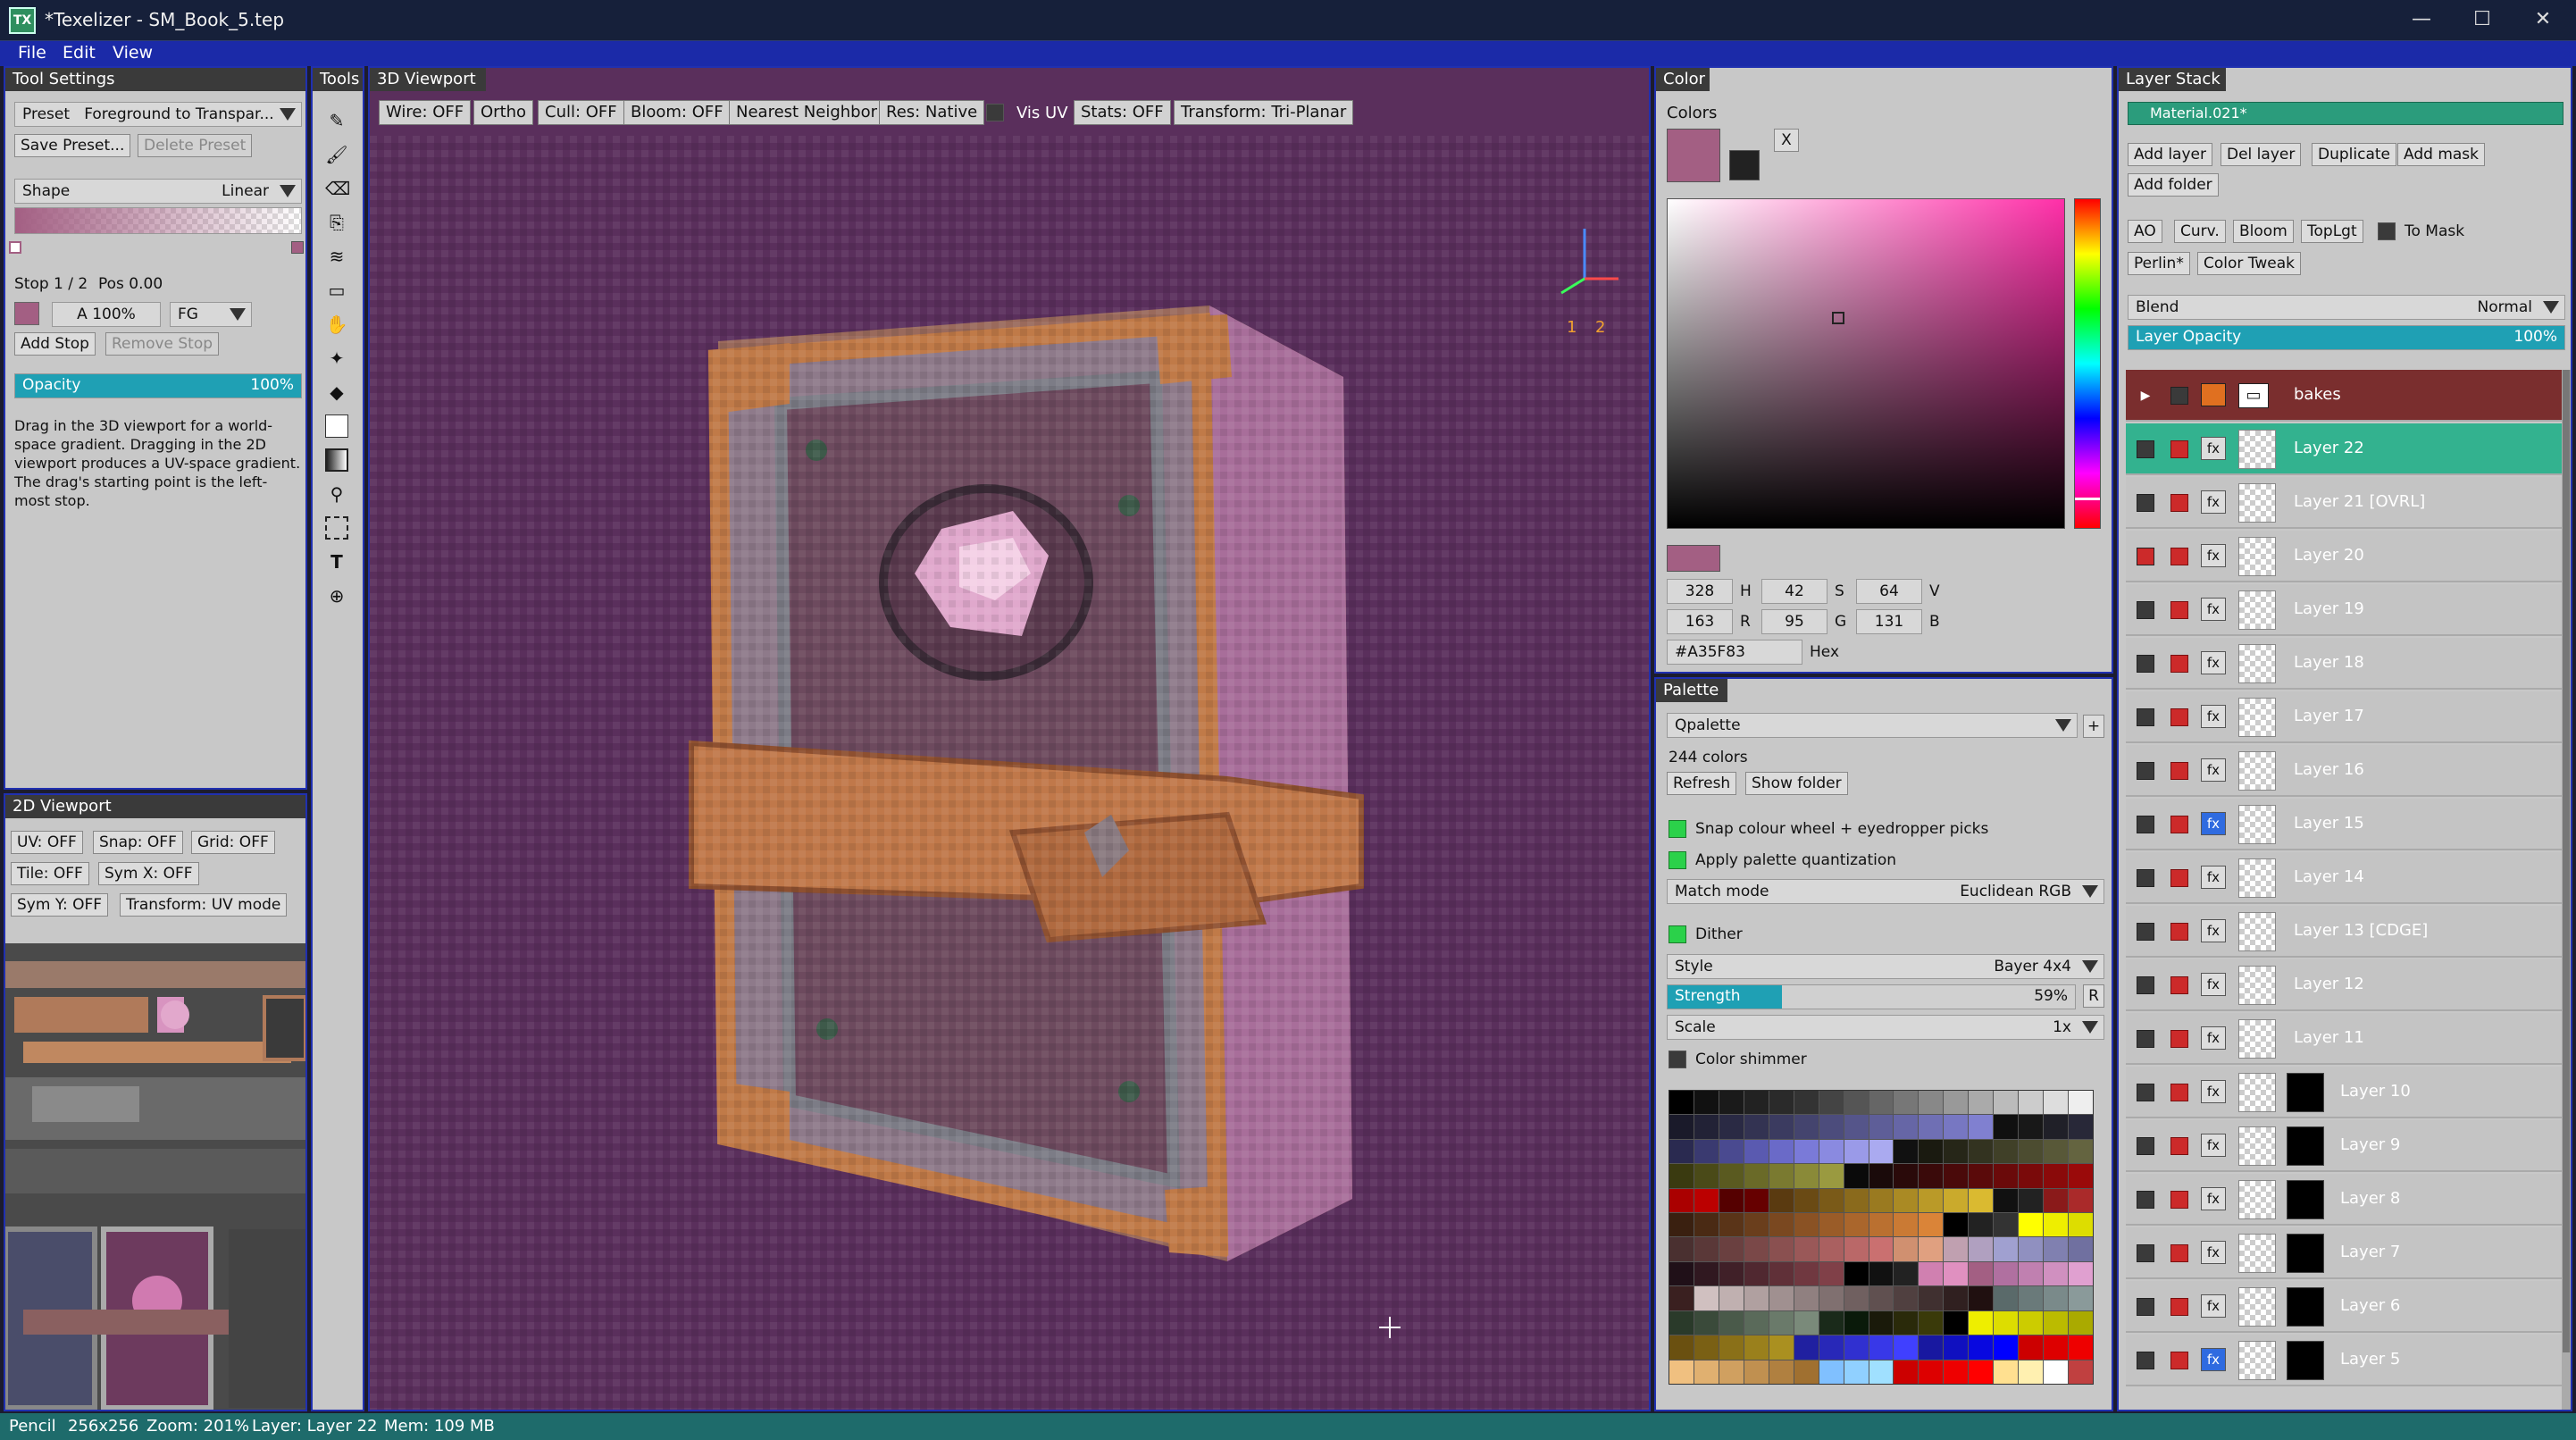 Image resolution: width=2576 pixels, height=1440 pixels. Describe the element at coordinates (133, 53) in the screenshot. I see `menu-view: View` at that location.